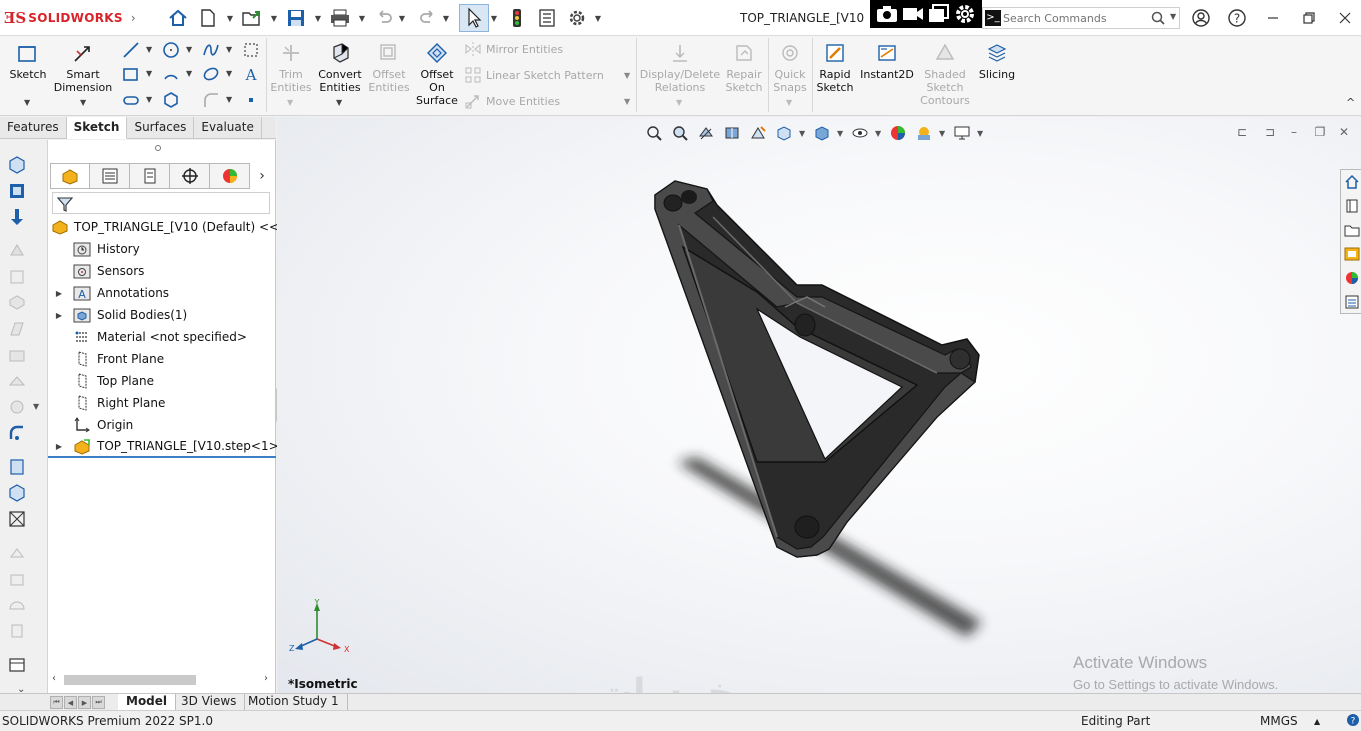  What do you see at coordinates (1351, 254) in the screenshot?
I see `view-palette-icon` at bounding box center [1351, 254].